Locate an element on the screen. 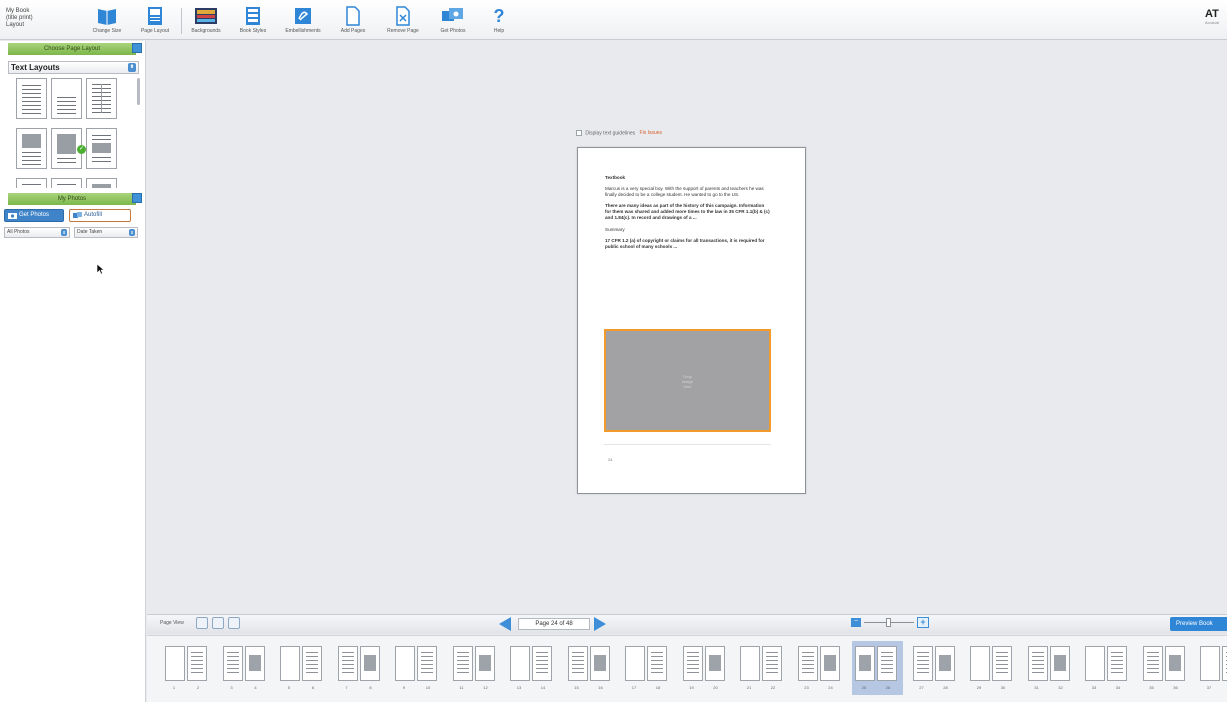 This screenshot has width=1227, height=702. spread-view-icon is located at coordinates (218, 623).